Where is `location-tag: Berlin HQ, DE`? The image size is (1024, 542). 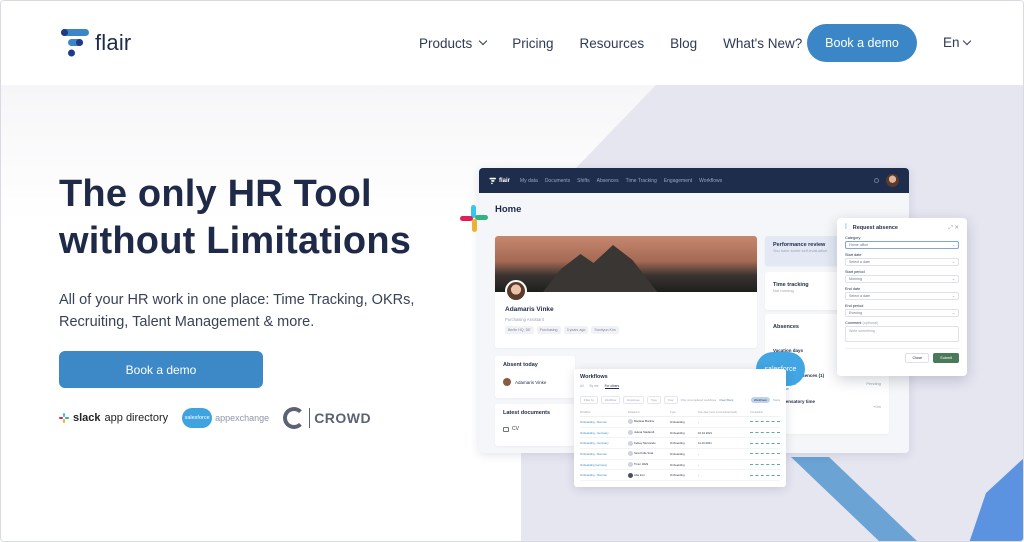 location-tag: Berlin HQ, DE is located at coordinates (519, 330).